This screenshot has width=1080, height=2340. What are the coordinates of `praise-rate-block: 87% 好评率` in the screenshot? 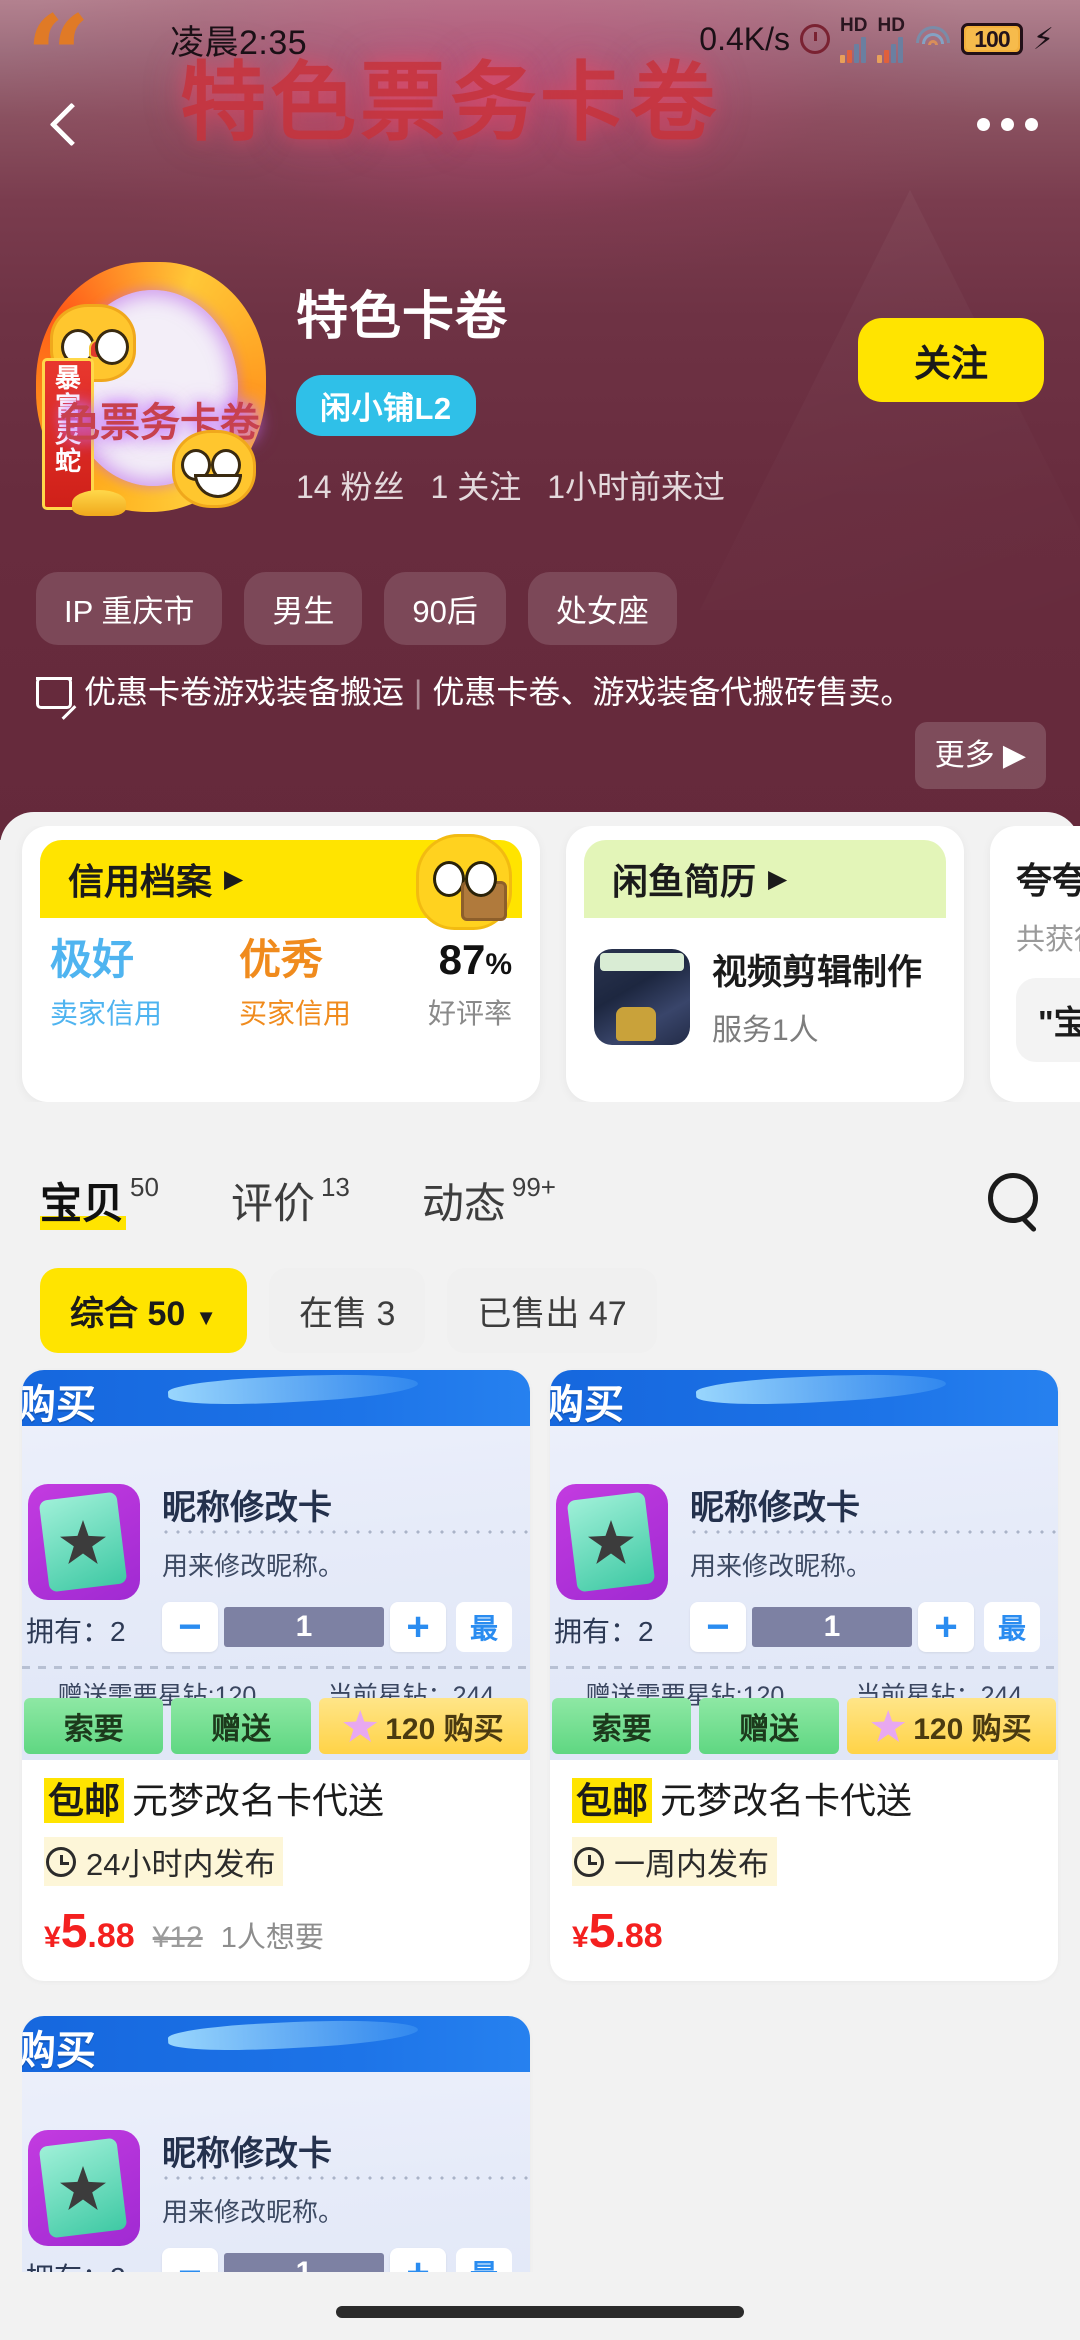 It's located at (470, 984).